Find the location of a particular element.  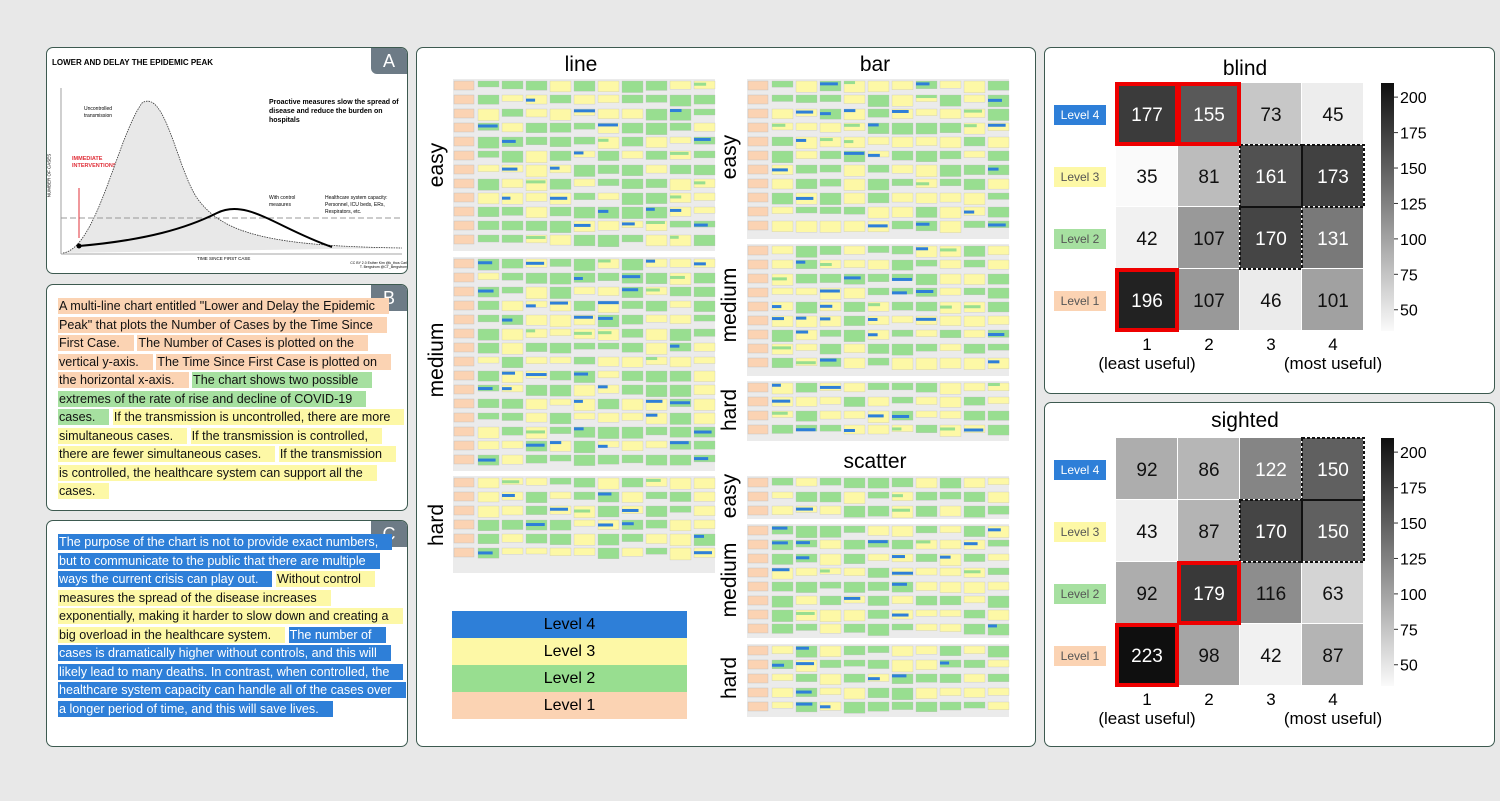

legend-level-3: Level 3 is located at coordinates (569, 651).